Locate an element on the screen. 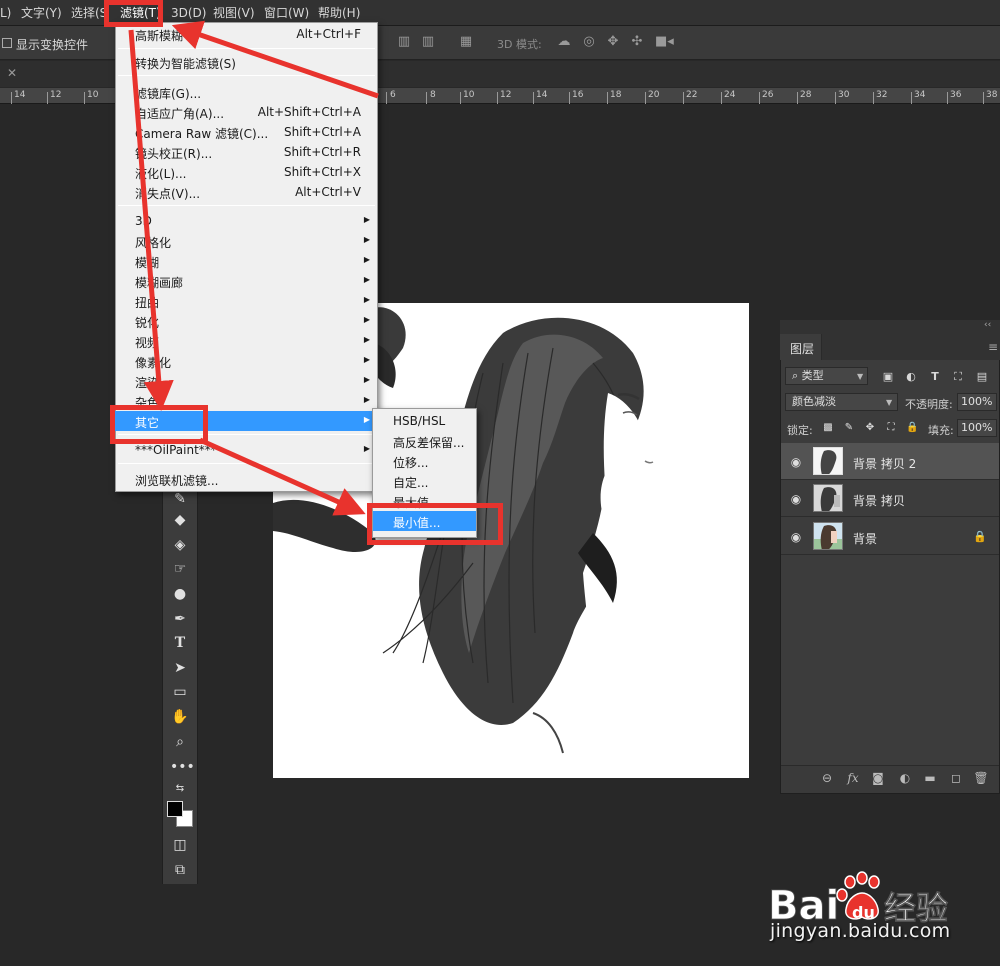 The height and width of the screenshot is (966, 1000). layers-panel is located at coordinates (890, 557).